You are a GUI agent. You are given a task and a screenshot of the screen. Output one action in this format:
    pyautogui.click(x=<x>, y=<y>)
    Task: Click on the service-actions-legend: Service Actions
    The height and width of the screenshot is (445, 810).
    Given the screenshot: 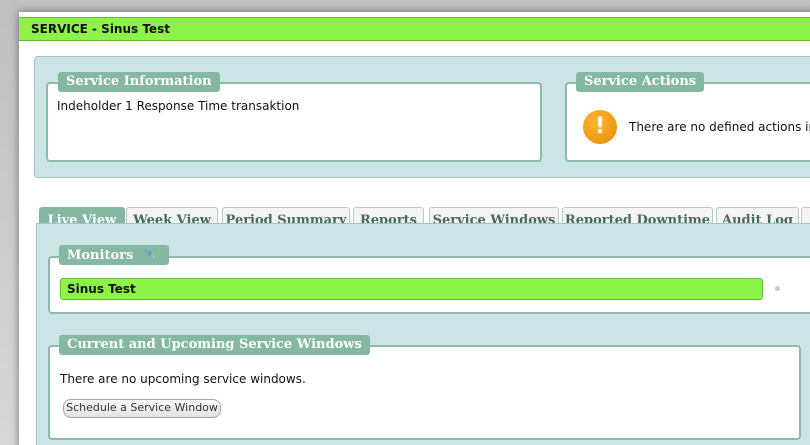 What is the action you would take?
    pyautogui.click(x=640, y=82)
    